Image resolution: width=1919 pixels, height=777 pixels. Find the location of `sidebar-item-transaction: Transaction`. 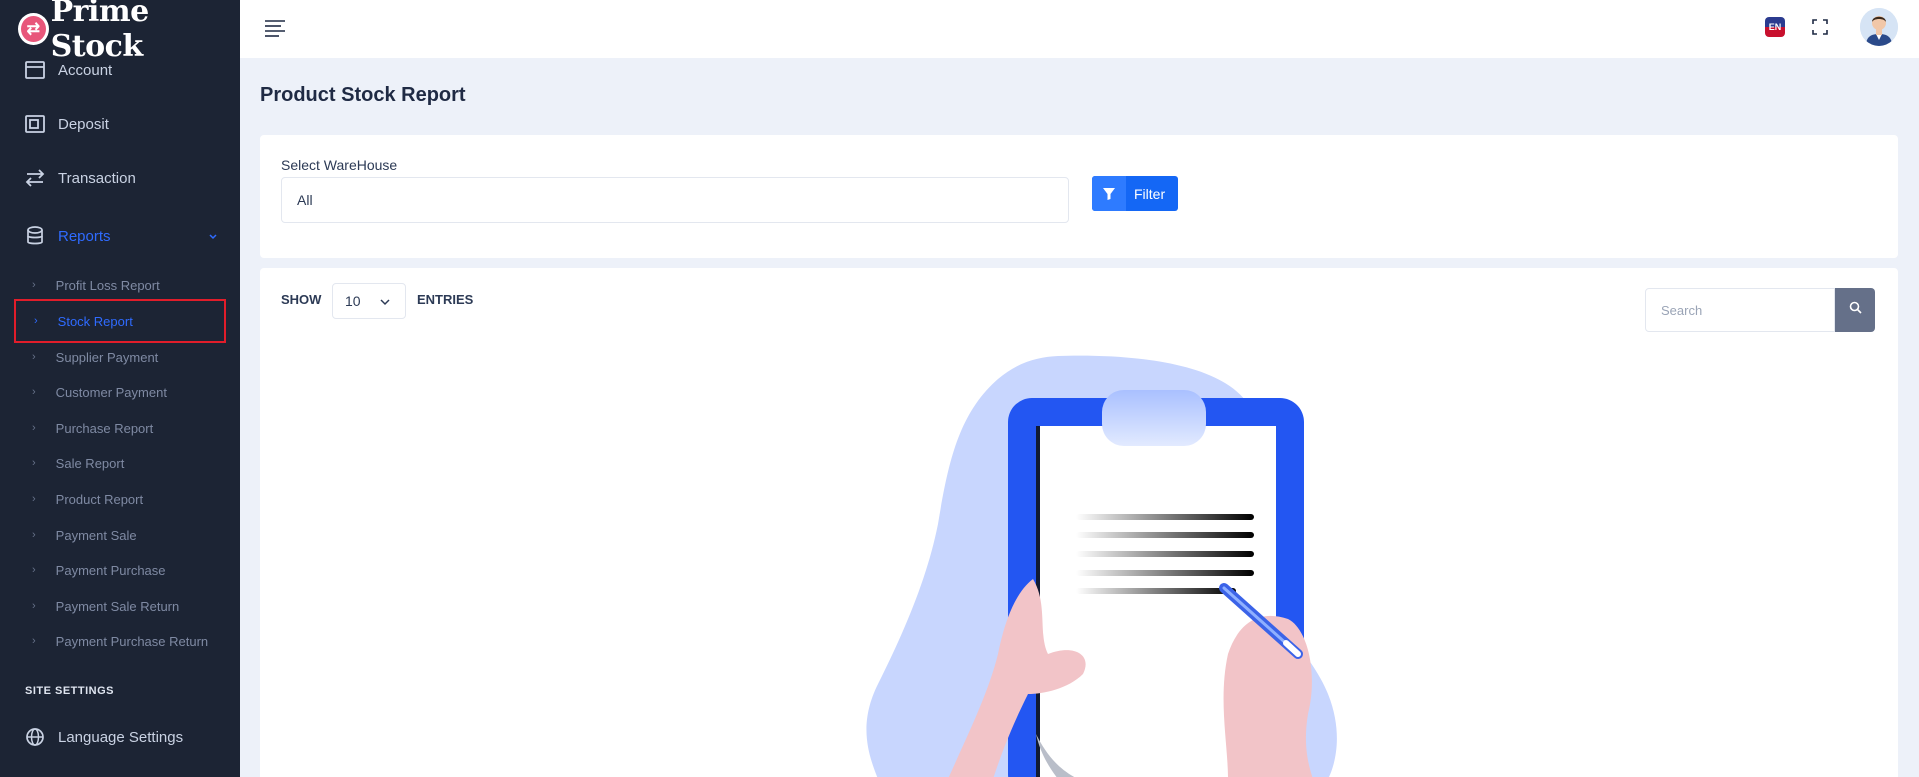

sidebar-item-transaction: Transaction is located at coordinates (120, 178).